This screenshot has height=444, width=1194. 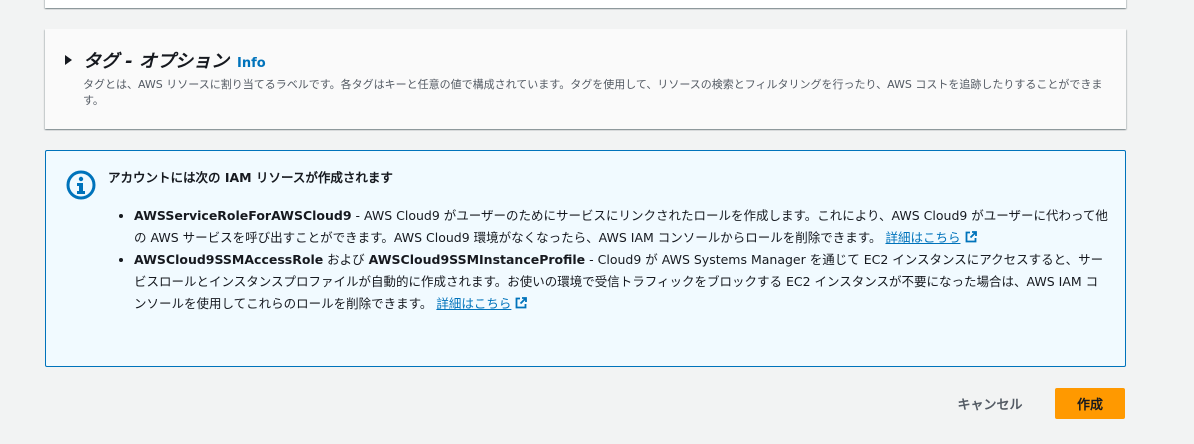 What do you see at coordinates (156, 60) in the screenshot?
I see `tags-section-title: タグ - オプション` at bounding box center [156, 60].